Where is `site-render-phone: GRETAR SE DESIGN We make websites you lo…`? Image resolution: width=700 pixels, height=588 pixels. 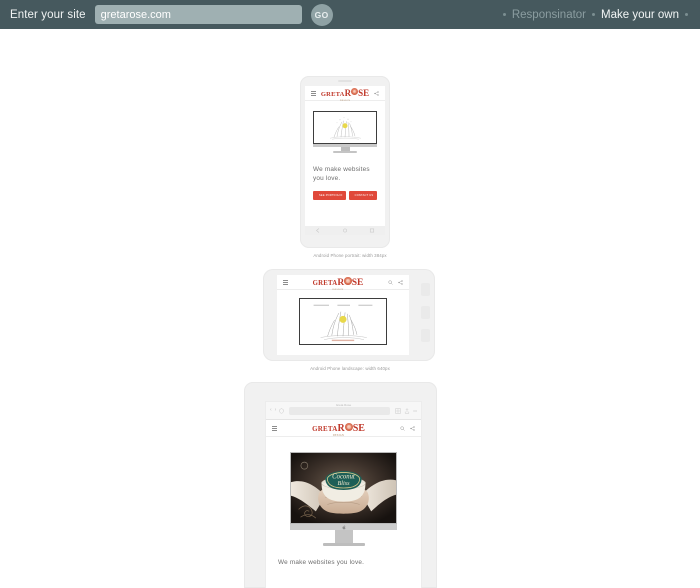 site-render-phone: GRETAR SE DESIGN We make websites you lo… is located at coordinates (345, 156).